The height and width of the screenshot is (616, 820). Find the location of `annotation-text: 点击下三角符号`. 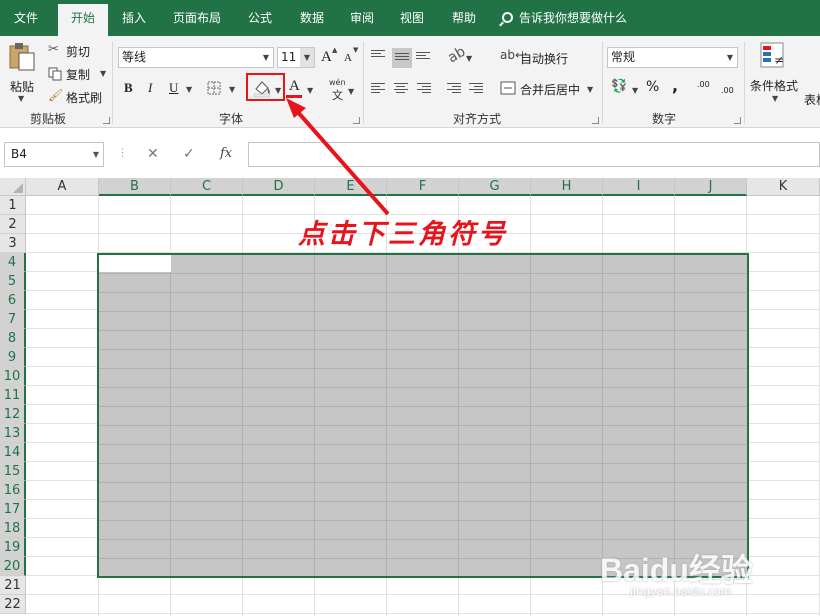

annotation-text: 点击下三角符号 is located at coordinates (403, 234).